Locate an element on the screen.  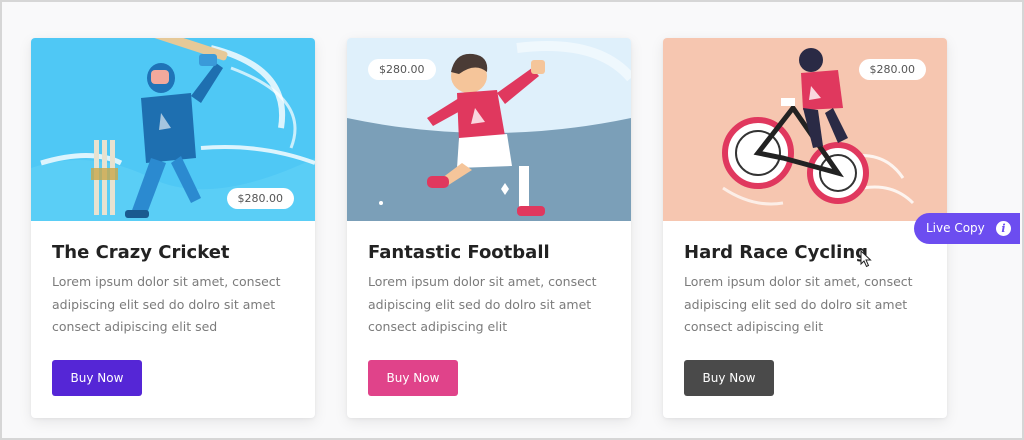
live-copy-label: Live Copy is located at coordinates (955, 228).